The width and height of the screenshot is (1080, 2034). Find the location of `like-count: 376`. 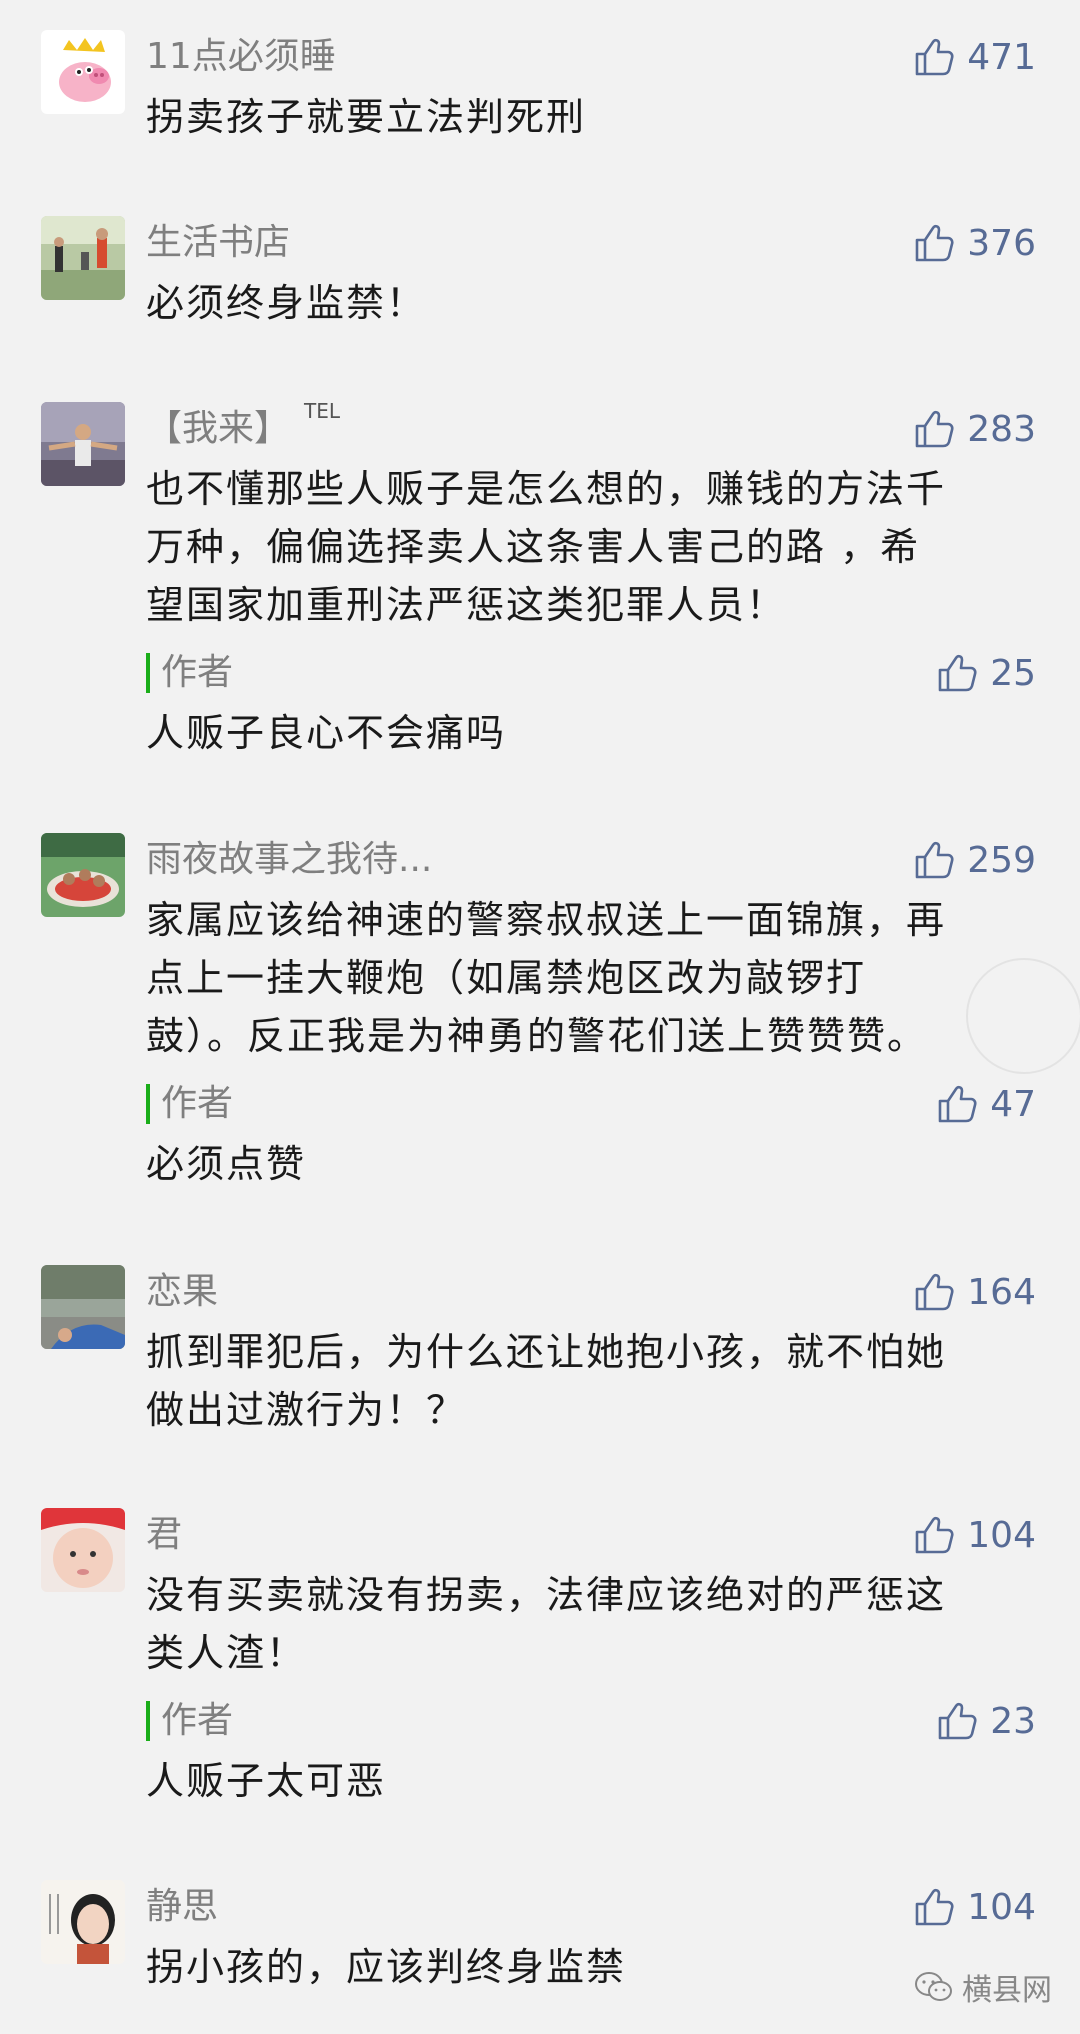

like-count: 376 is located at coordinates (1001, 243).